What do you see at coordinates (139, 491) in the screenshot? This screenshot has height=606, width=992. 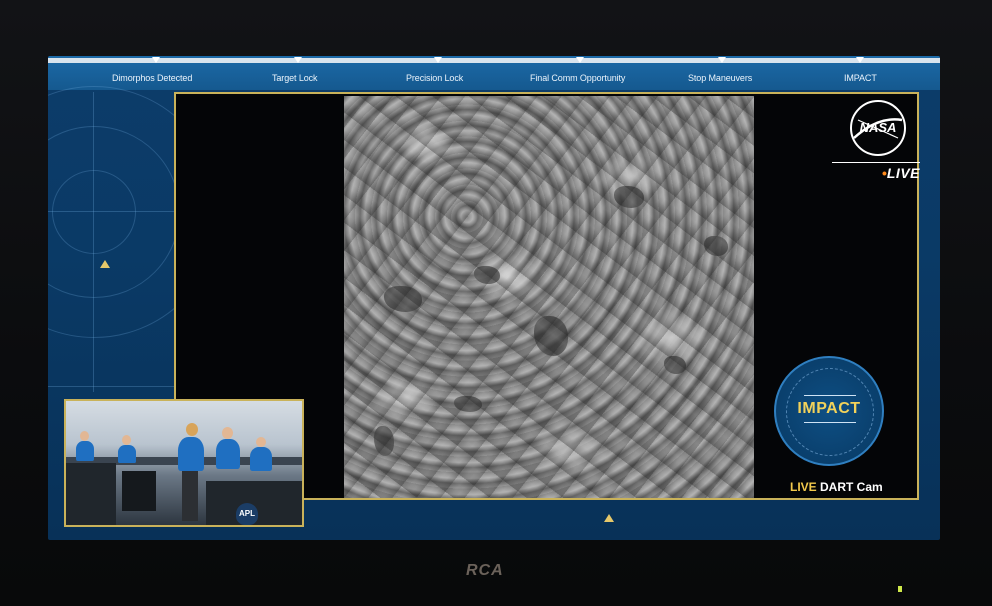 I see `office-chair` at bounding box center [139, 491].